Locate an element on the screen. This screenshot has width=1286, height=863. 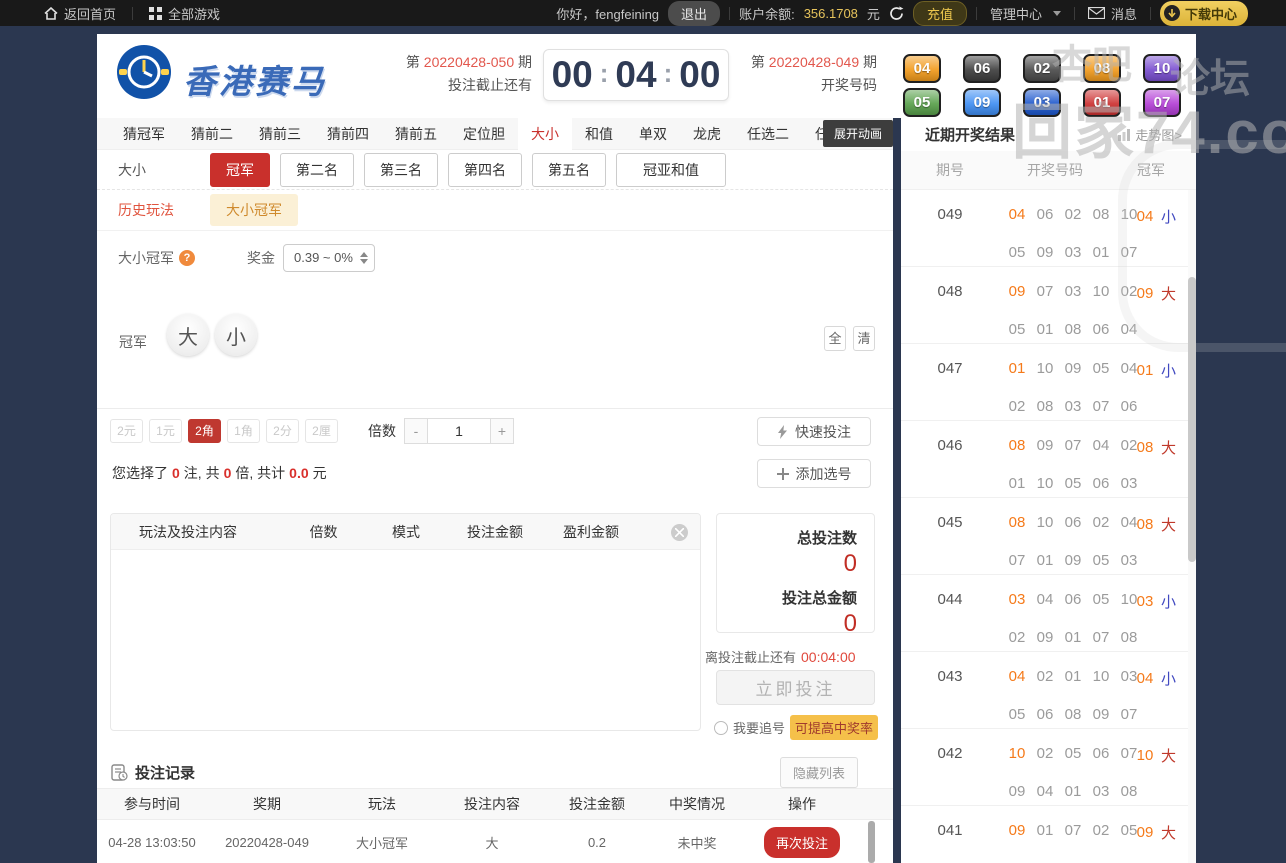
refresh-icon is located at coordinates (896, 13).